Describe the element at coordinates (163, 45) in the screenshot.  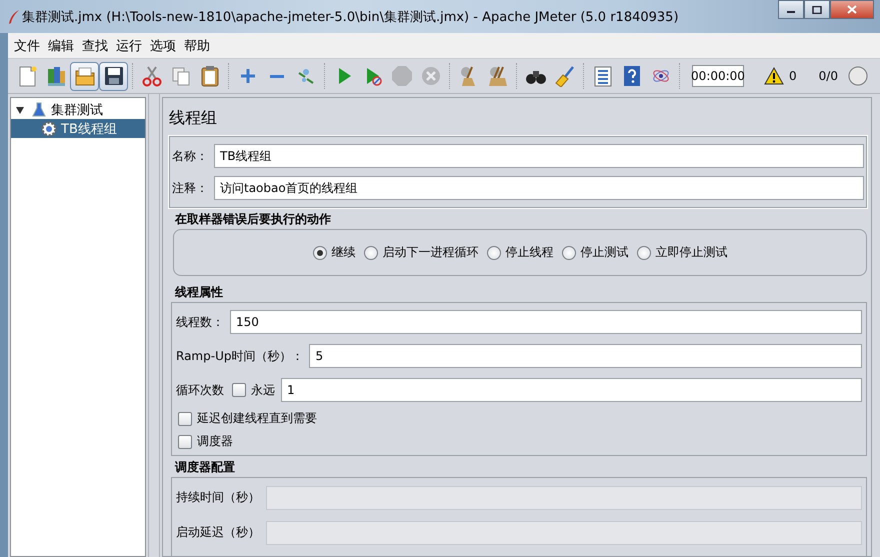
I see `menu-item: 选项` at that location.